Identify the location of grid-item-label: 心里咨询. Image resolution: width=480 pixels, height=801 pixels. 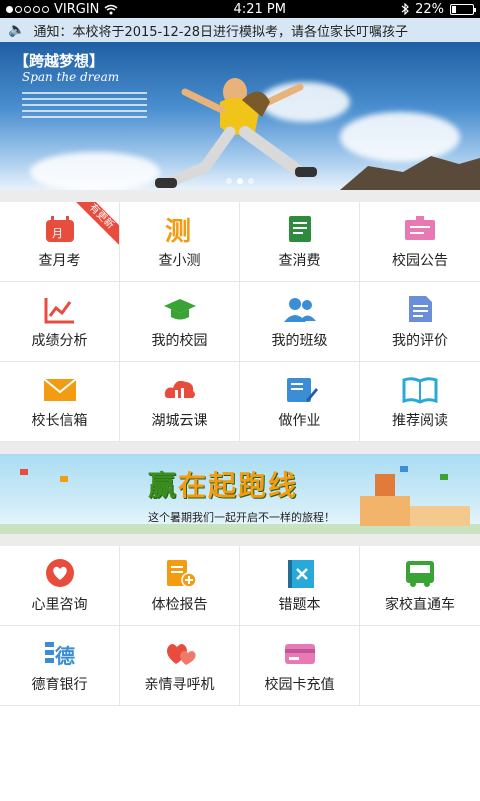
(59, 604).